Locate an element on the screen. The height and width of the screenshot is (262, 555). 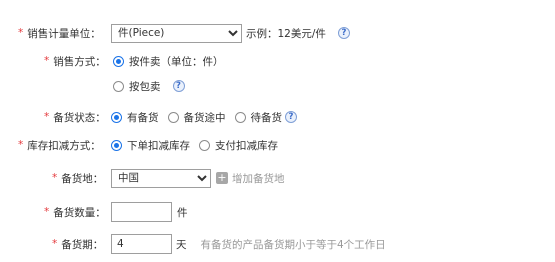
stock-status-option-label: 有备货 is located at coordinates (143, 117).